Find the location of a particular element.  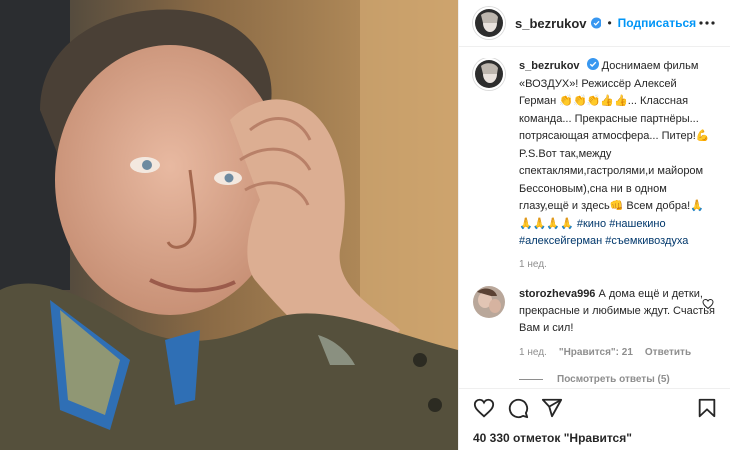

post-actions: 40 330 отметок "Нравится" is located at coordinates (594, 416).